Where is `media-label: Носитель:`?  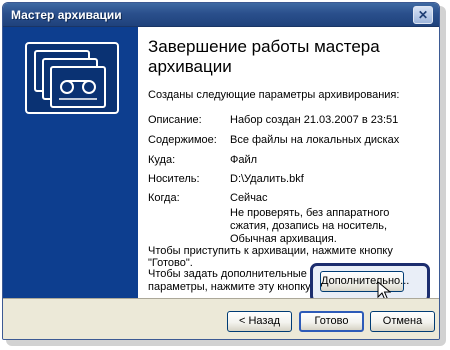 media-label: Носитель: is located at coordinates (174, 179).